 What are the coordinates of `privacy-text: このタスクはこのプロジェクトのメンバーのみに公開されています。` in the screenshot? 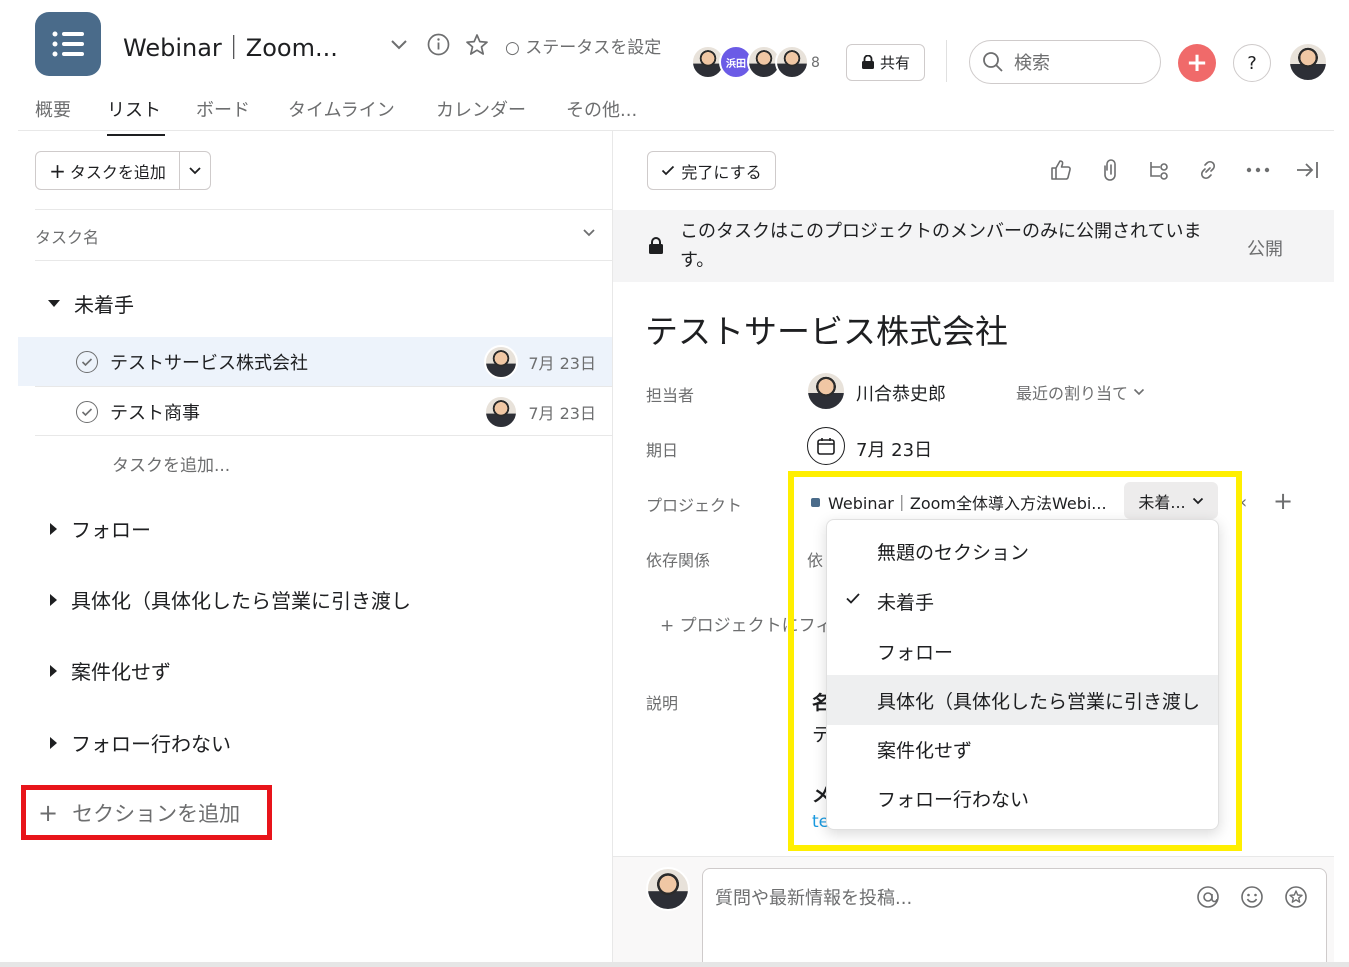 It's located at (941, 246).